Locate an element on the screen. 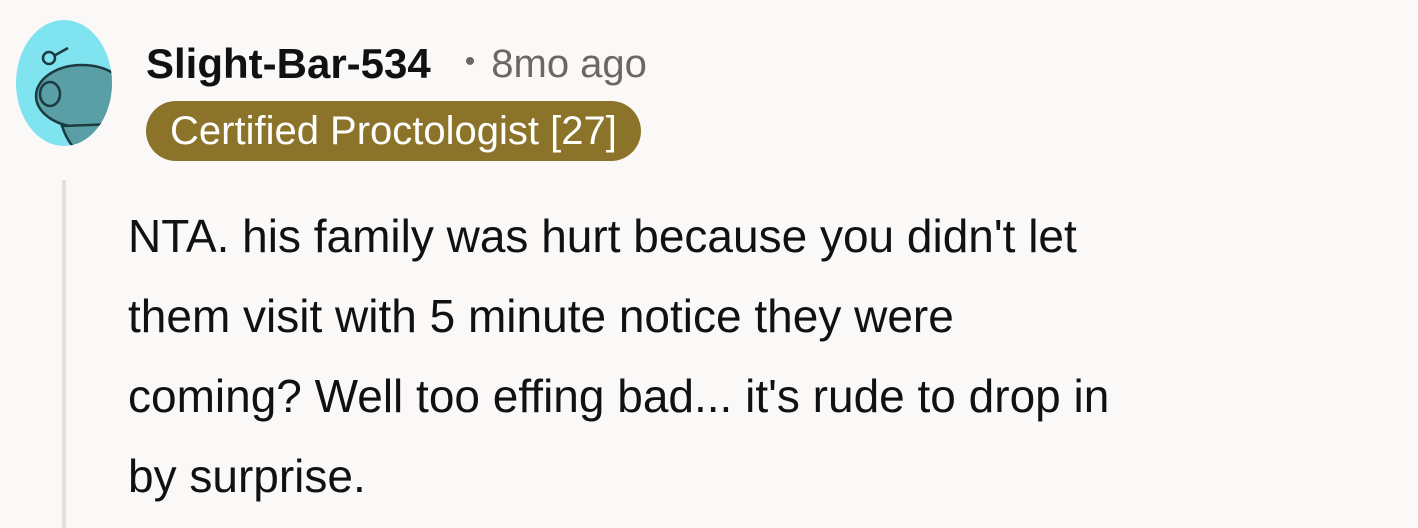  user-flair-badge: Certified Proctologist [27] is located at coordinates (393, 131).